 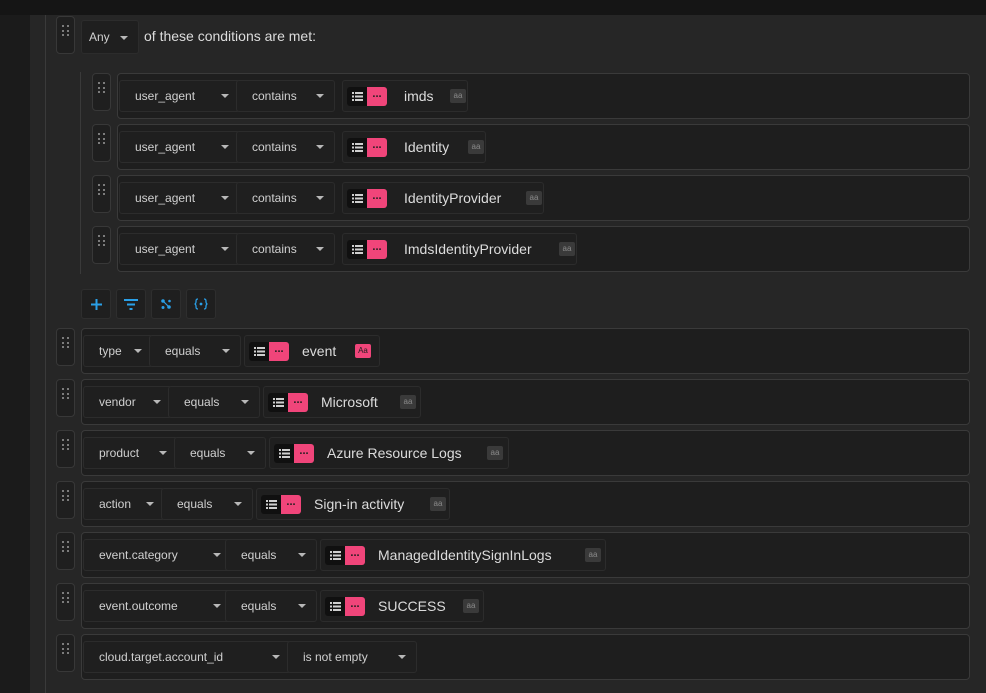 I want to click on field-select: cloud.target.account_id, so click(x=187, y=657).